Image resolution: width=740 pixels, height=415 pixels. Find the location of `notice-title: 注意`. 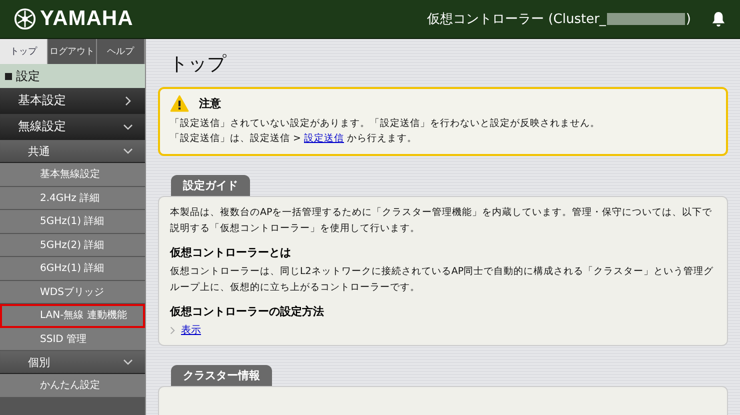

notice-title: 注意 is located at coordinates (210, 103).